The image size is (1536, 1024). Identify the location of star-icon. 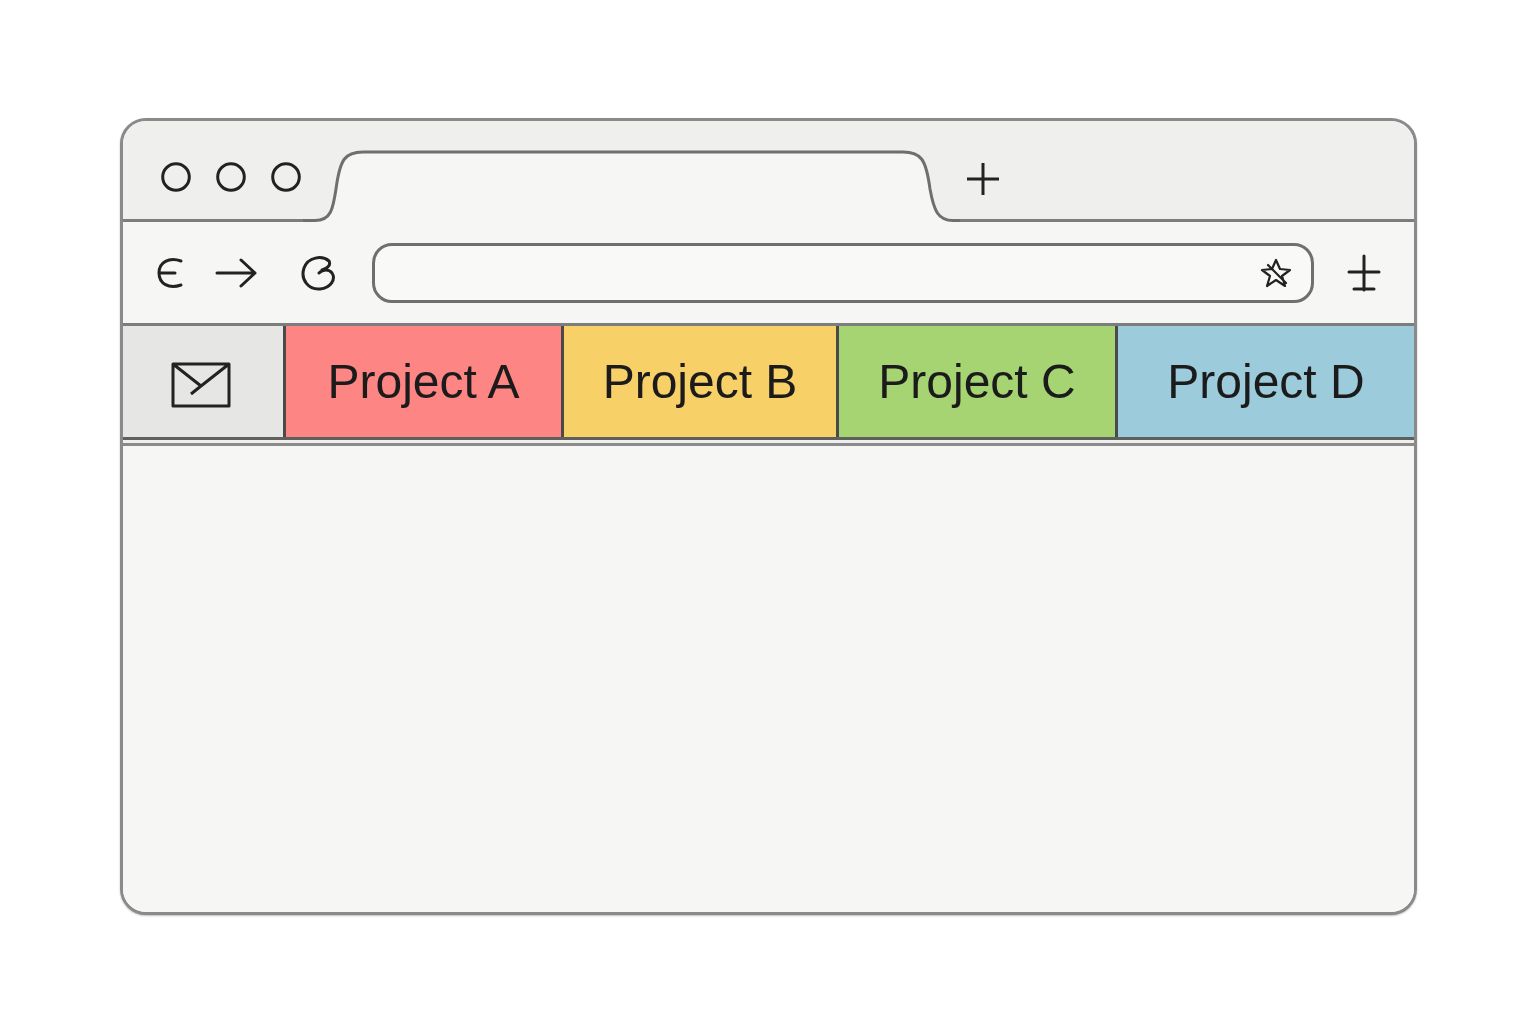
(1276, 272).